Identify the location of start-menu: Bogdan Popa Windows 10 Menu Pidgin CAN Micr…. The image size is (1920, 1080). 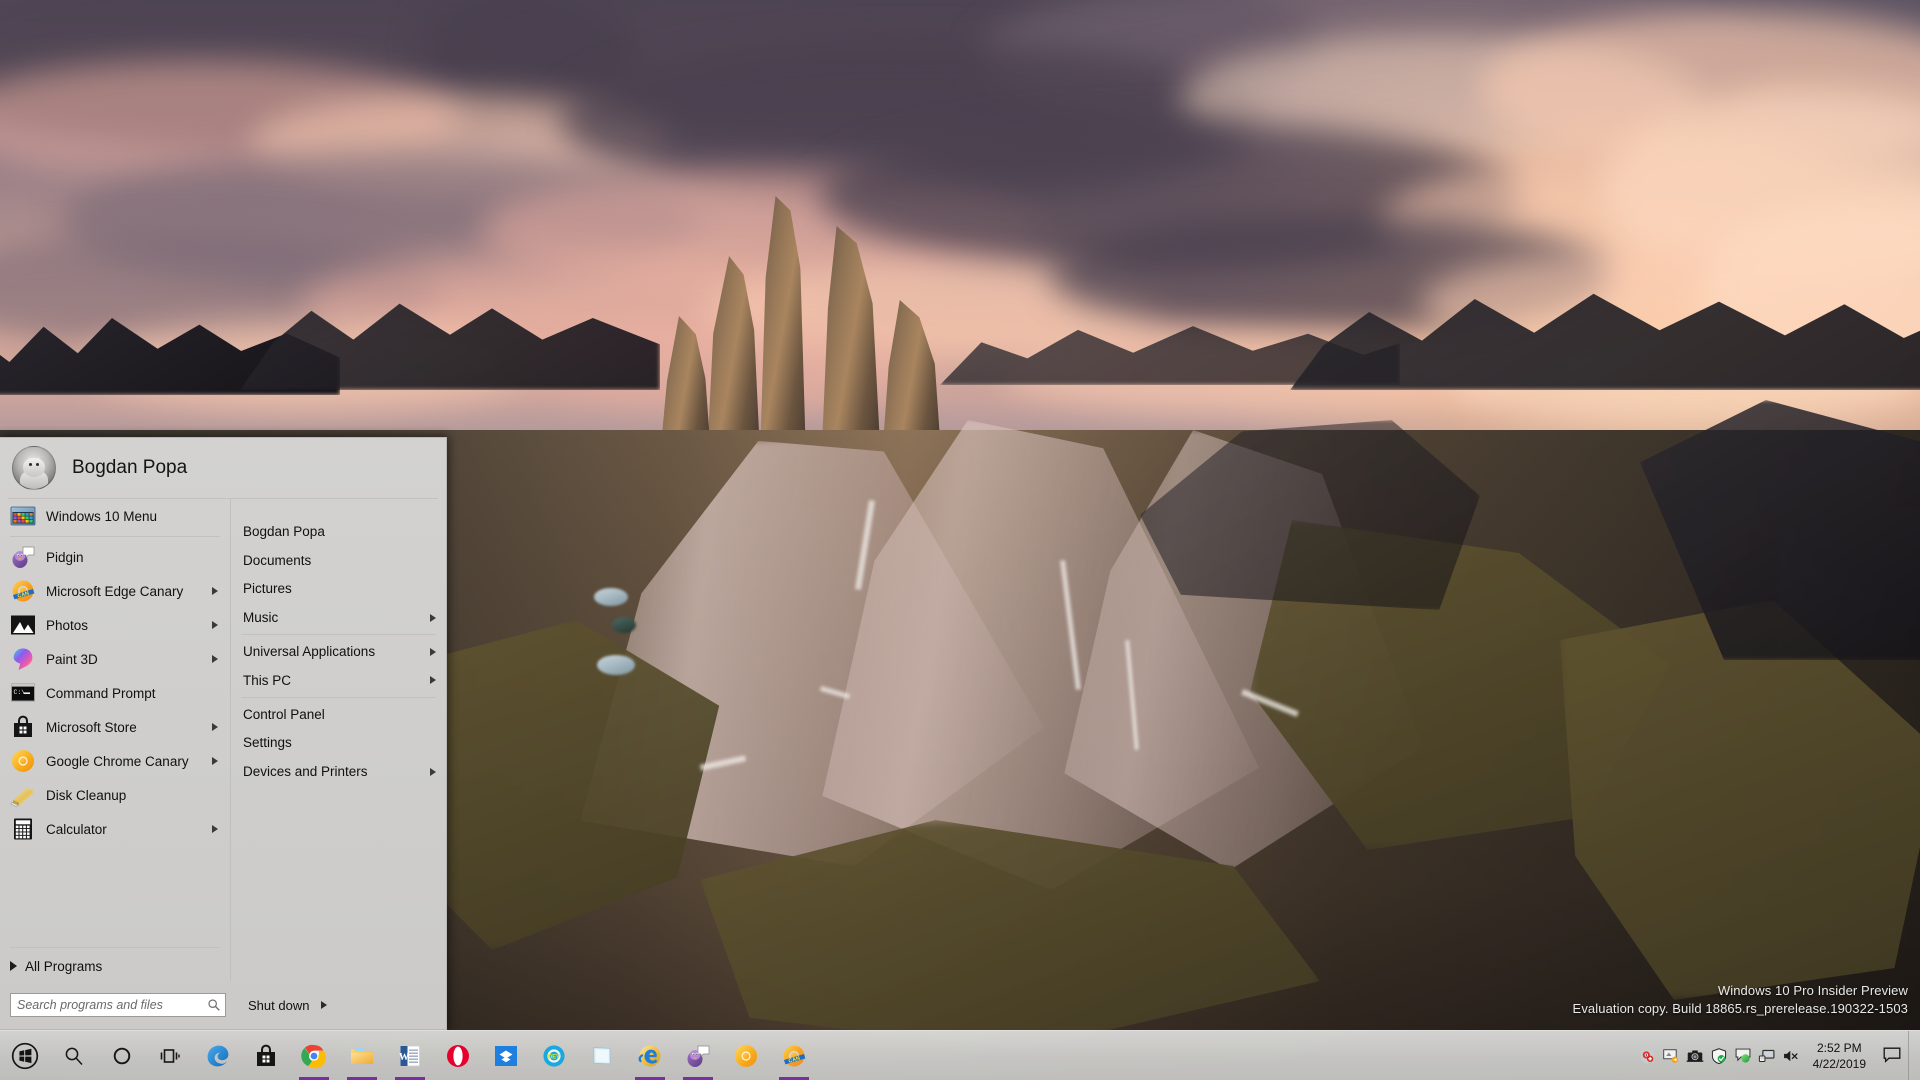
(223, 733).